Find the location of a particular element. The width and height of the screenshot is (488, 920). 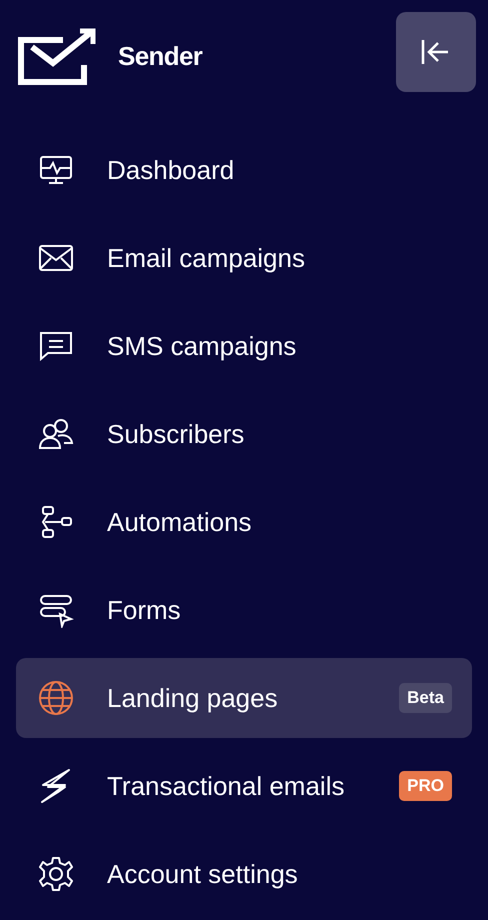

form-icon is located at coordinates (56, 610).